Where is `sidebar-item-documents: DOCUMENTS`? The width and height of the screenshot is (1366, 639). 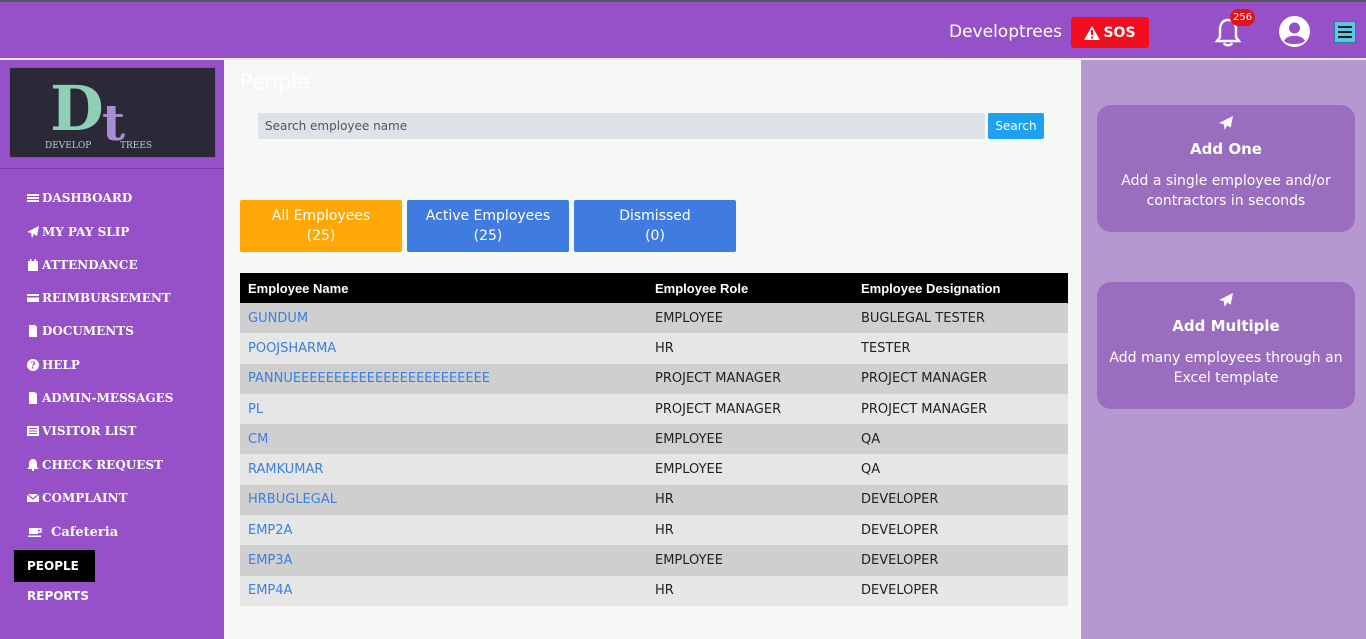 sidebar-item-documents: DOCUMENTS is located at coordinates (80, 331).